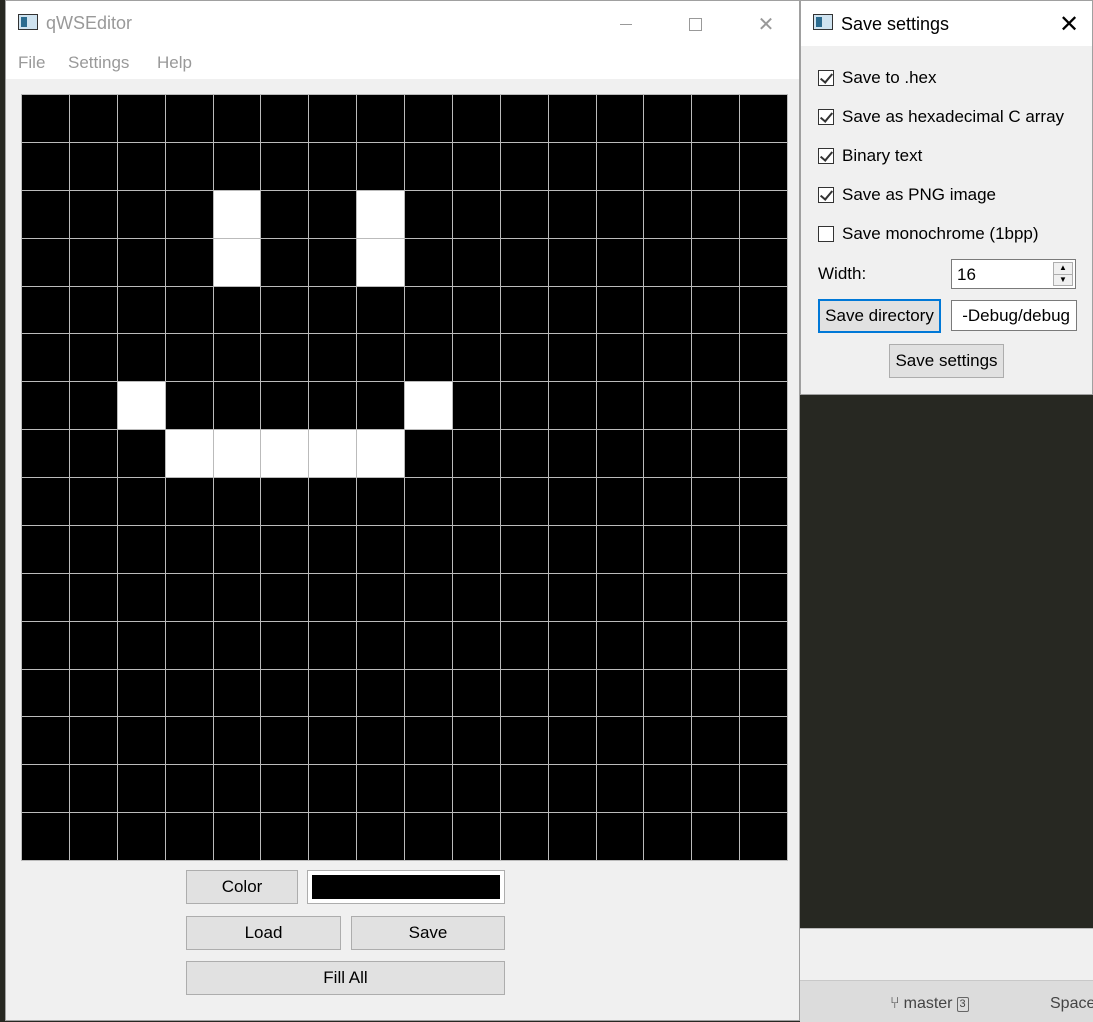  What do you see at coordinates (695, 24) in the screenshot?
I see `maximize-button` at bounding box center [695, 24].